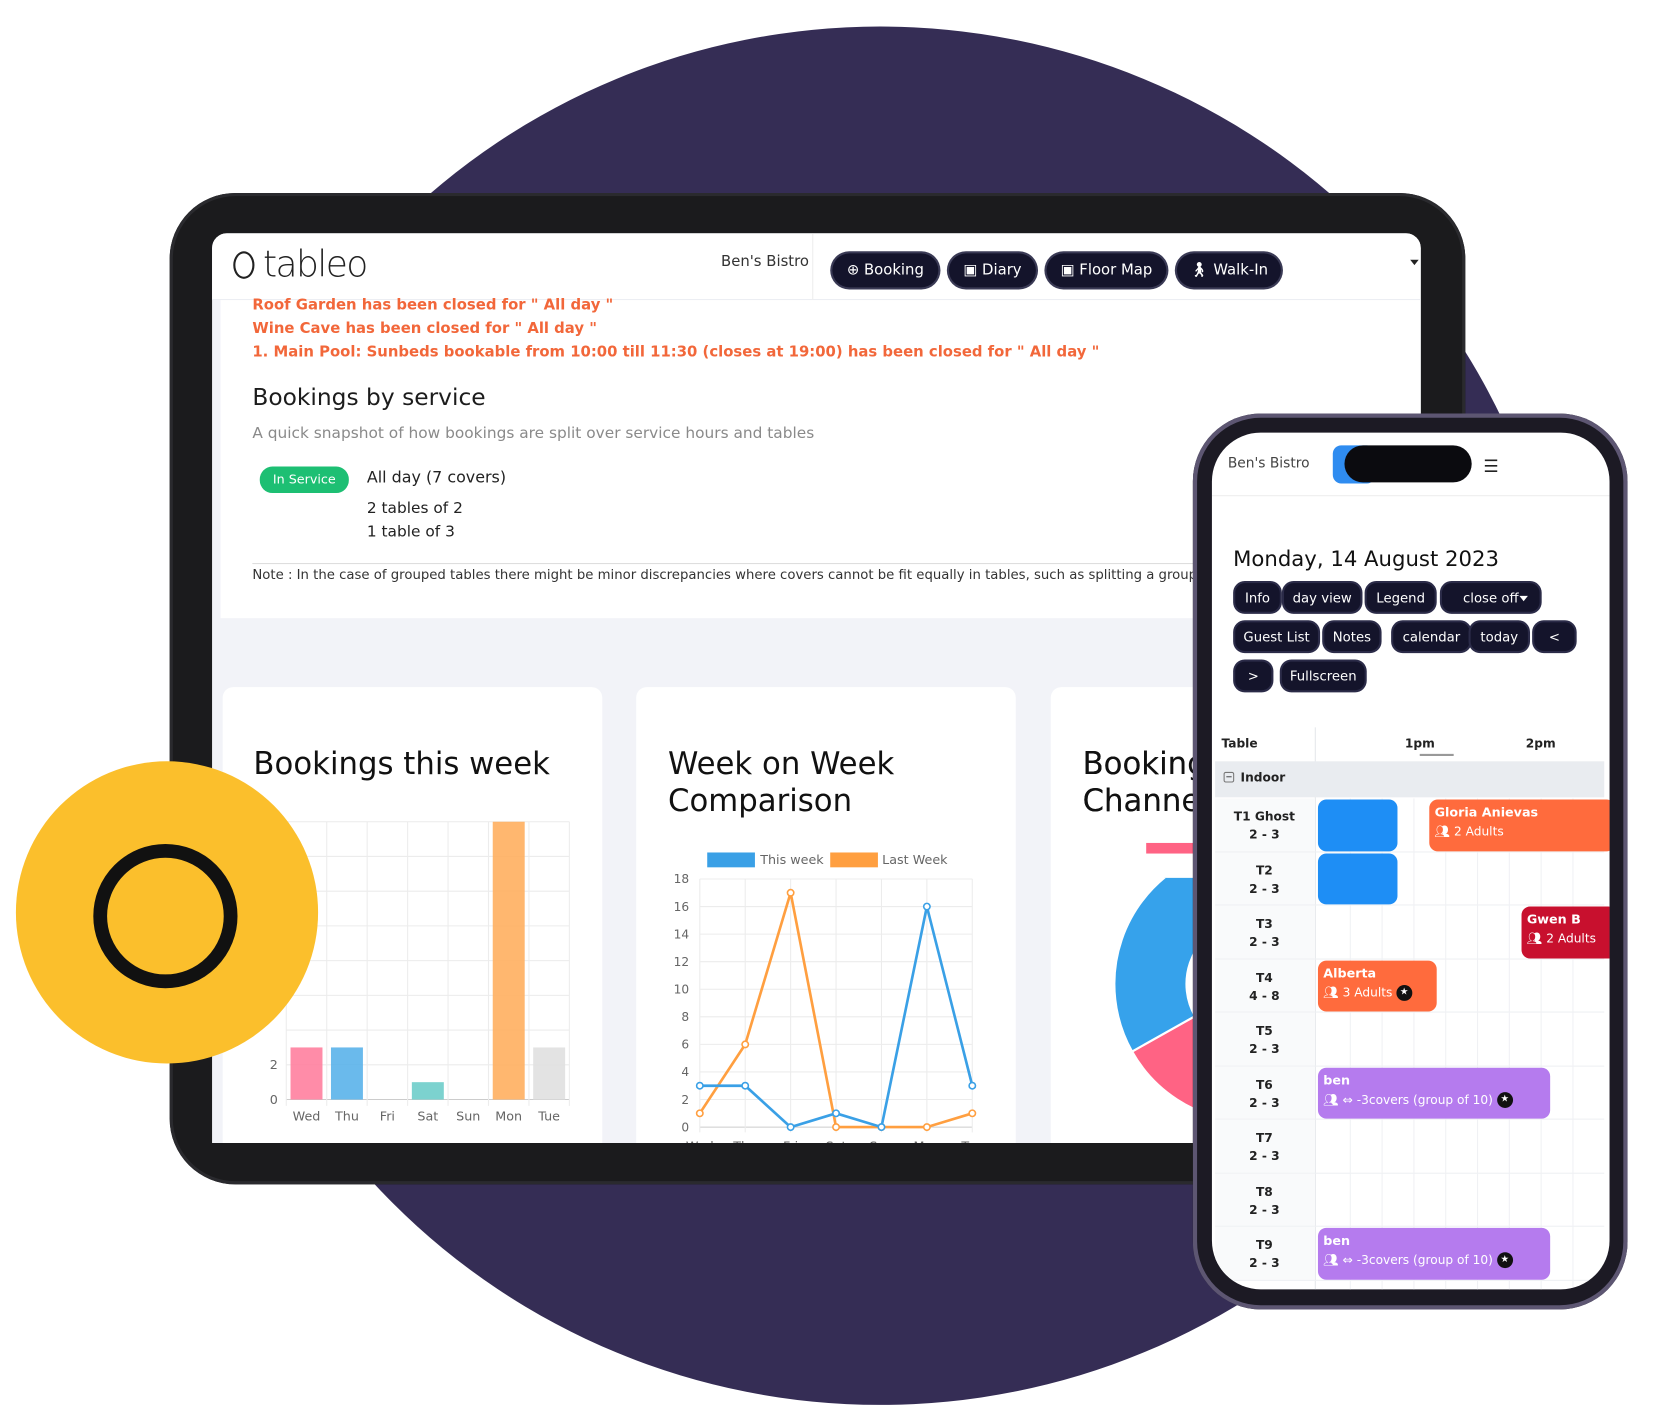 The width and height of the screenshot is (1654, 1418). What do you see at coordinates (1400, 597) in the screenshot?
I see `diary-legend-button: Legend` at bounding box center [1400, 597].